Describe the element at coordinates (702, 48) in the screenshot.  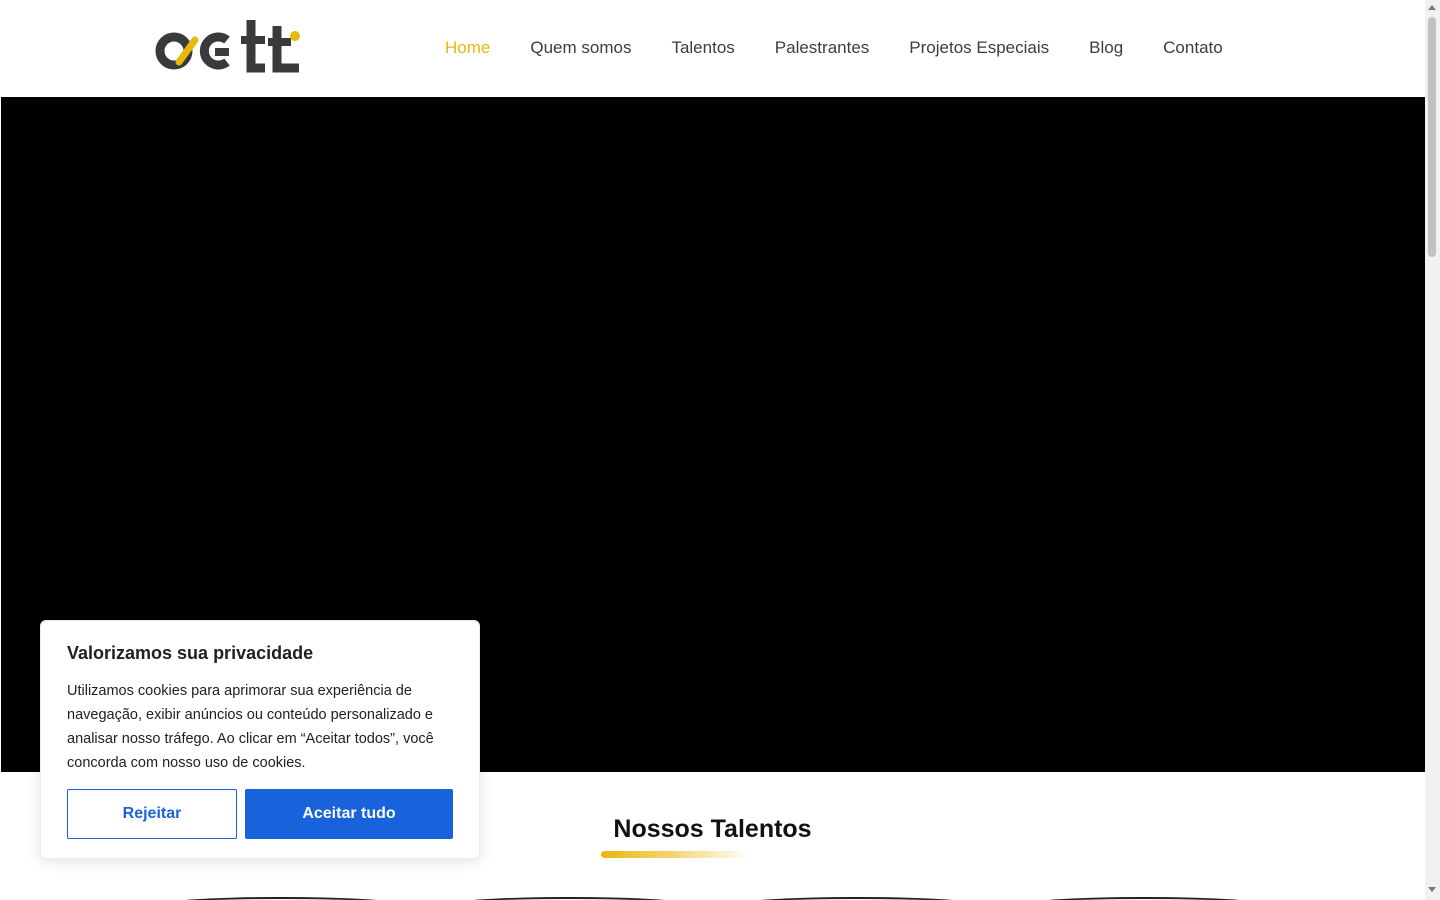
I see `nav-item-talentos: Talentos` at that location.